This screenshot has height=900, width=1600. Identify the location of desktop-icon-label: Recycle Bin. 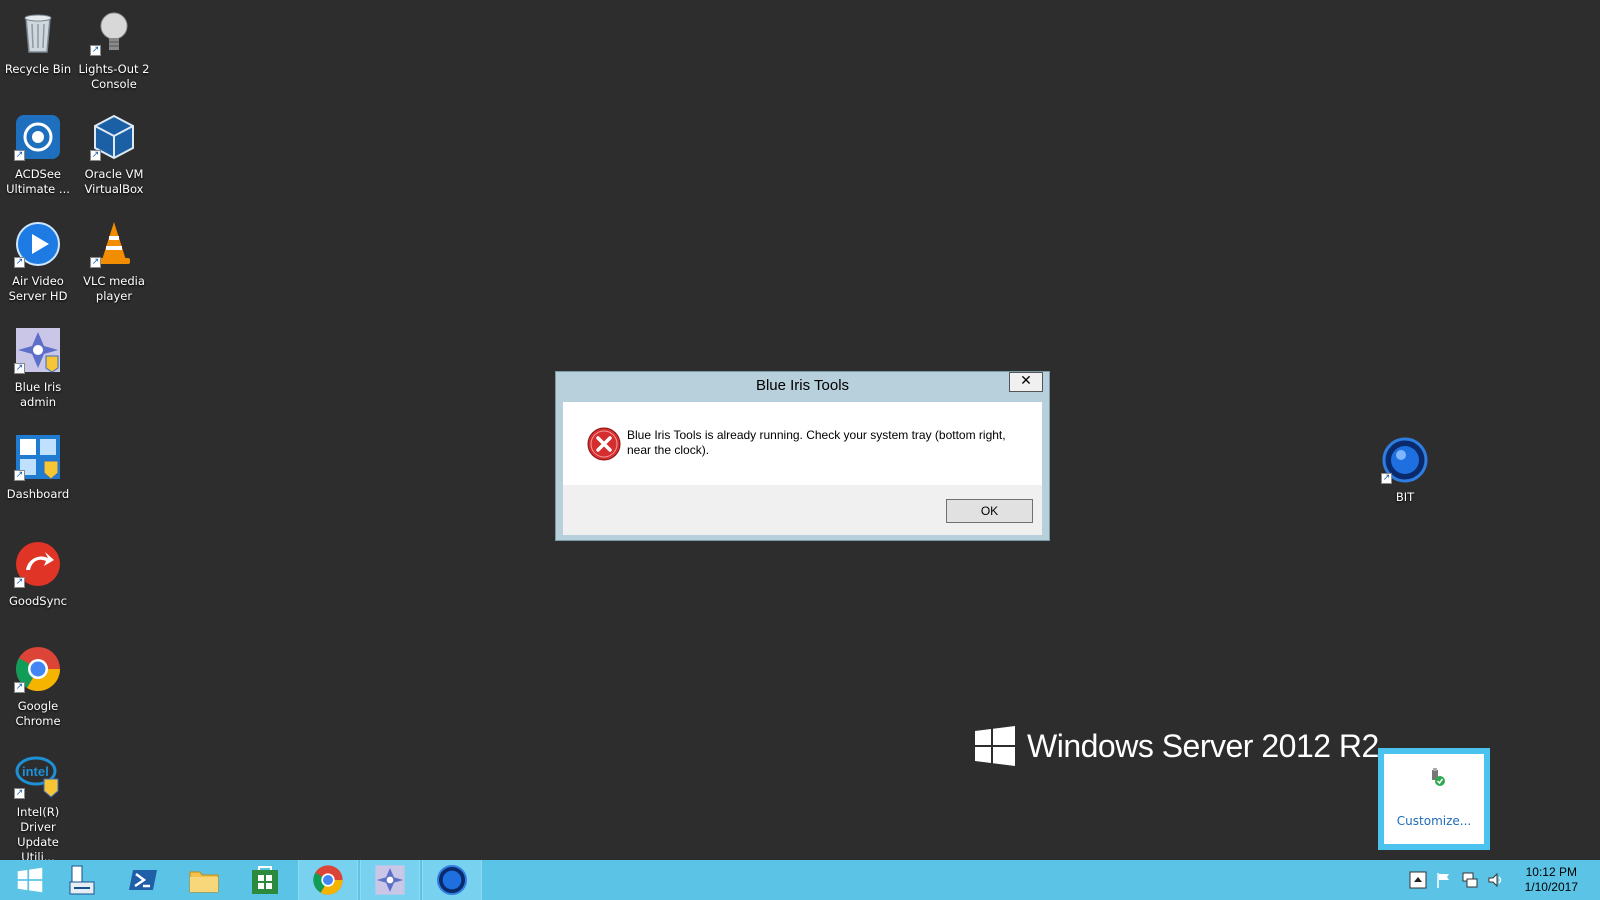
(38, 69).